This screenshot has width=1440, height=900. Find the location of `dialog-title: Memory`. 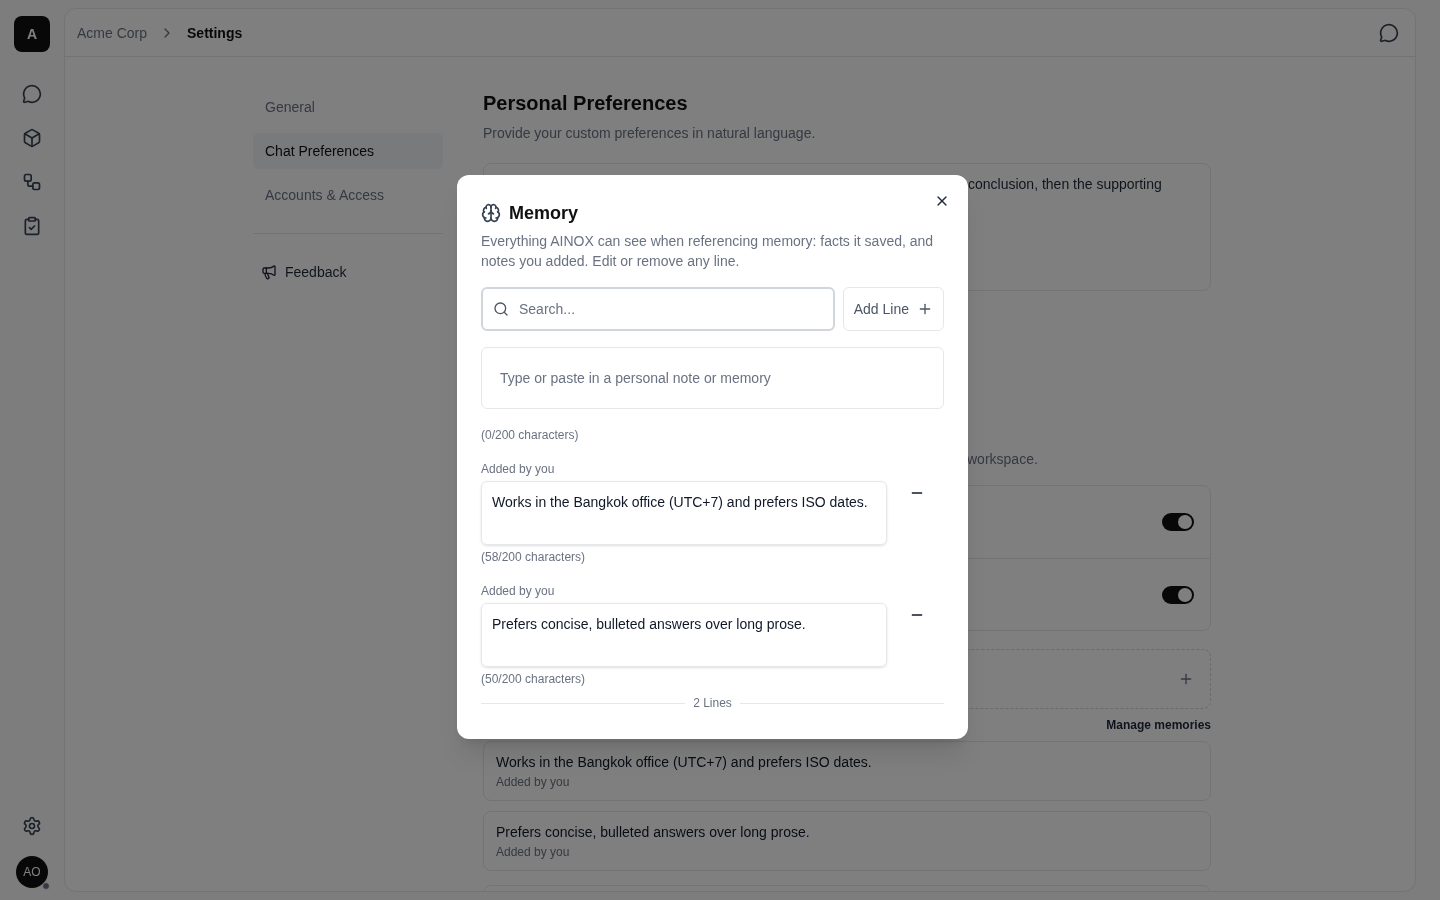

dialog-title: Memory is located at coordinates (544, 213).